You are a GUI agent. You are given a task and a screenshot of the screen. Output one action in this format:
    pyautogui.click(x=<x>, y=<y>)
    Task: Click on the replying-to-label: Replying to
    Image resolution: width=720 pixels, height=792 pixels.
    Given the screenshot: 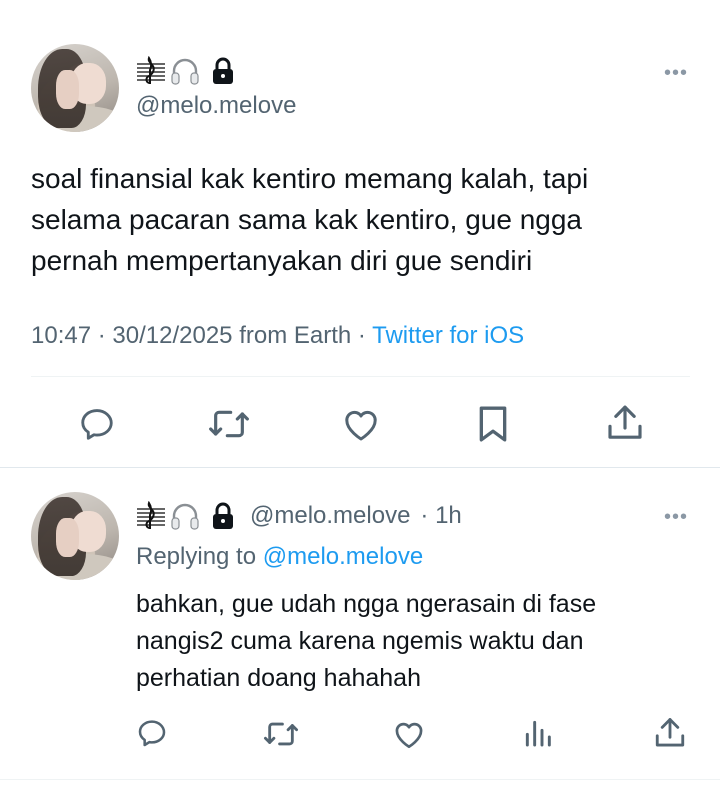 What is the action you would take?
    pyautogui.click(x=196, y=556)
    